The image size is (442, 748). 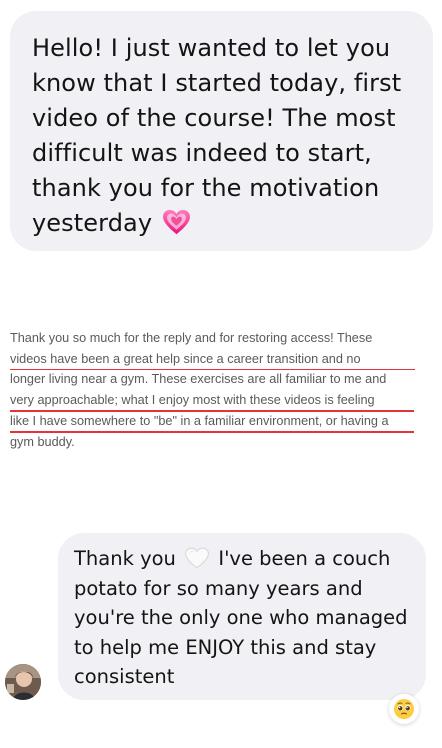 I want to click on growing-heart-icon, so click(x=176, y=222).